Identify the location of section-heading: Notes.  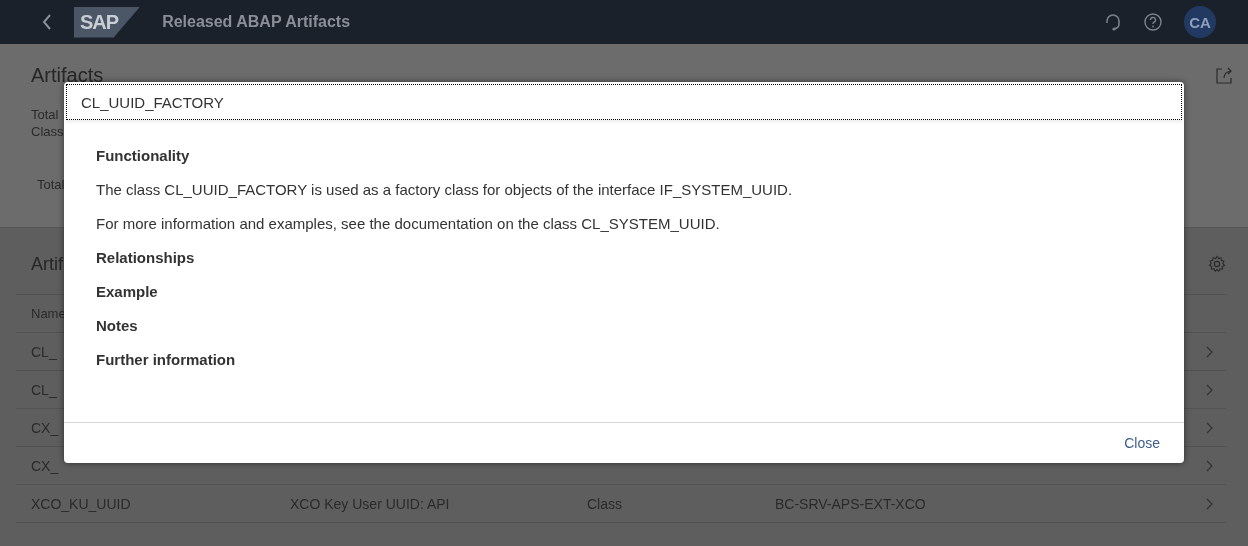
(117, 326).